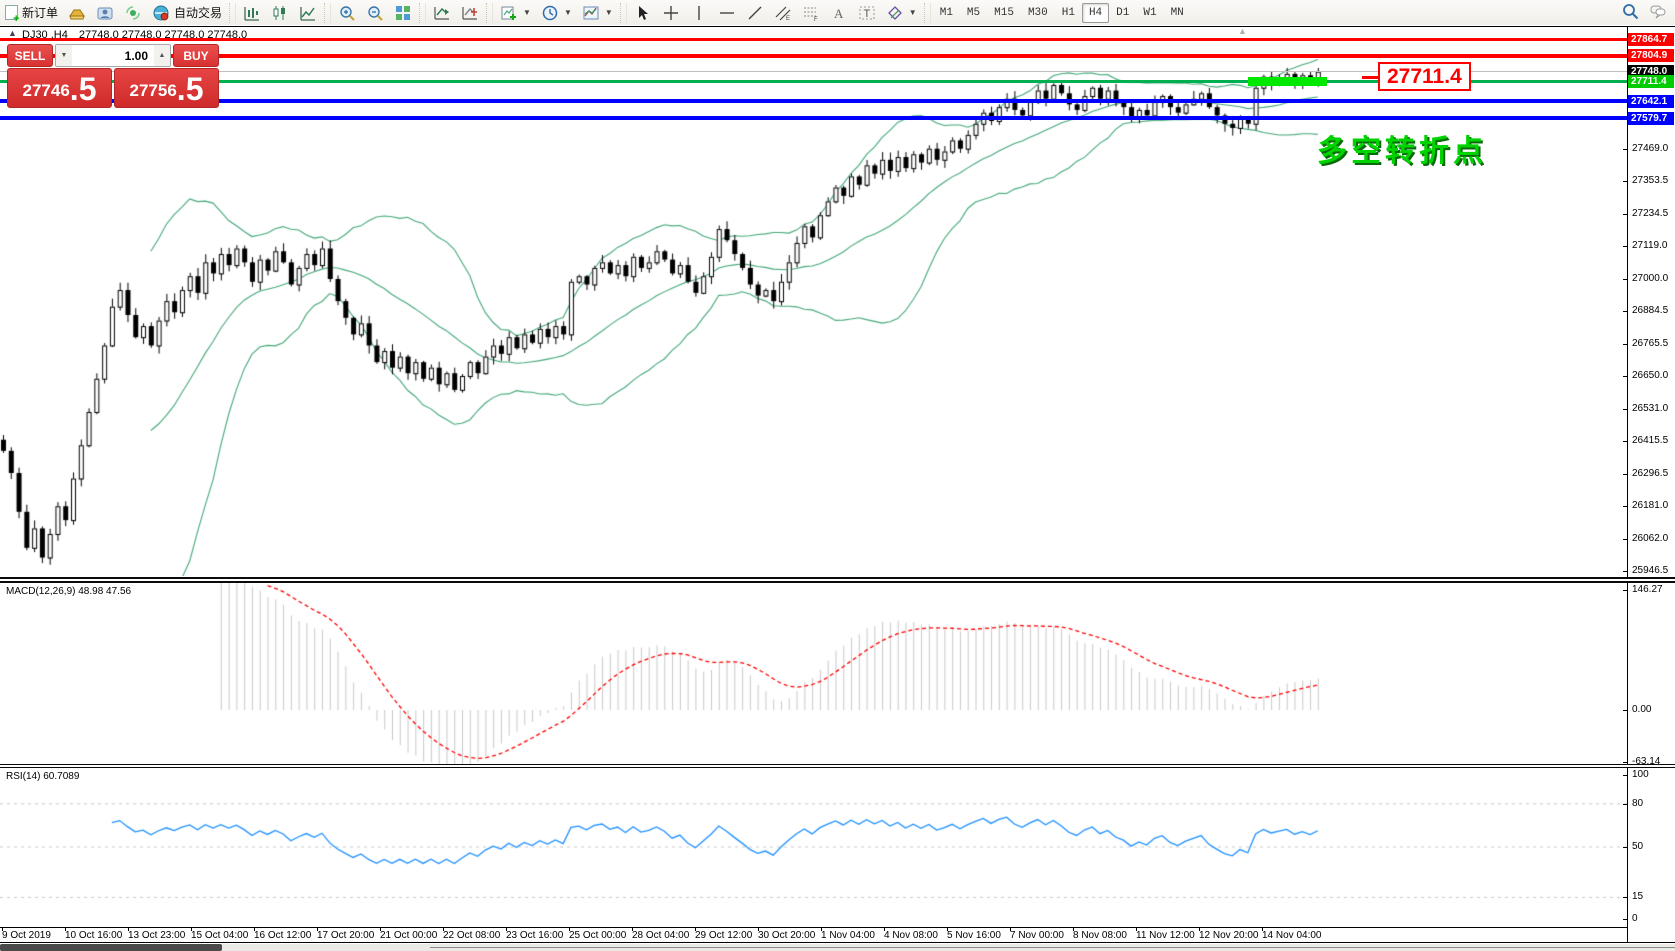  I want to click on price-flag-dash, so click(1370, 77).